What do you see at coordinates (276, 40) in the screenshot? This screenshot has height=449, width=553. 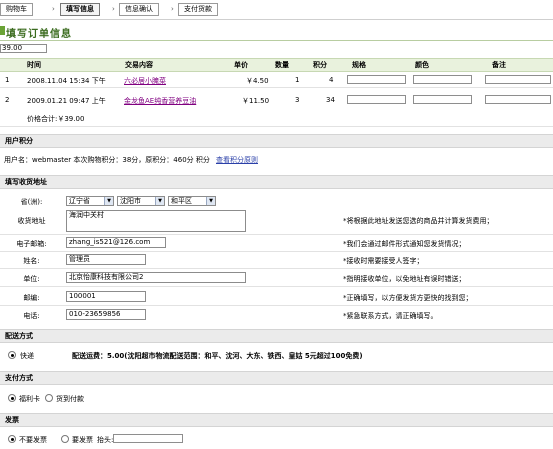 I see `title-underline` at bounding box center [276, 40].